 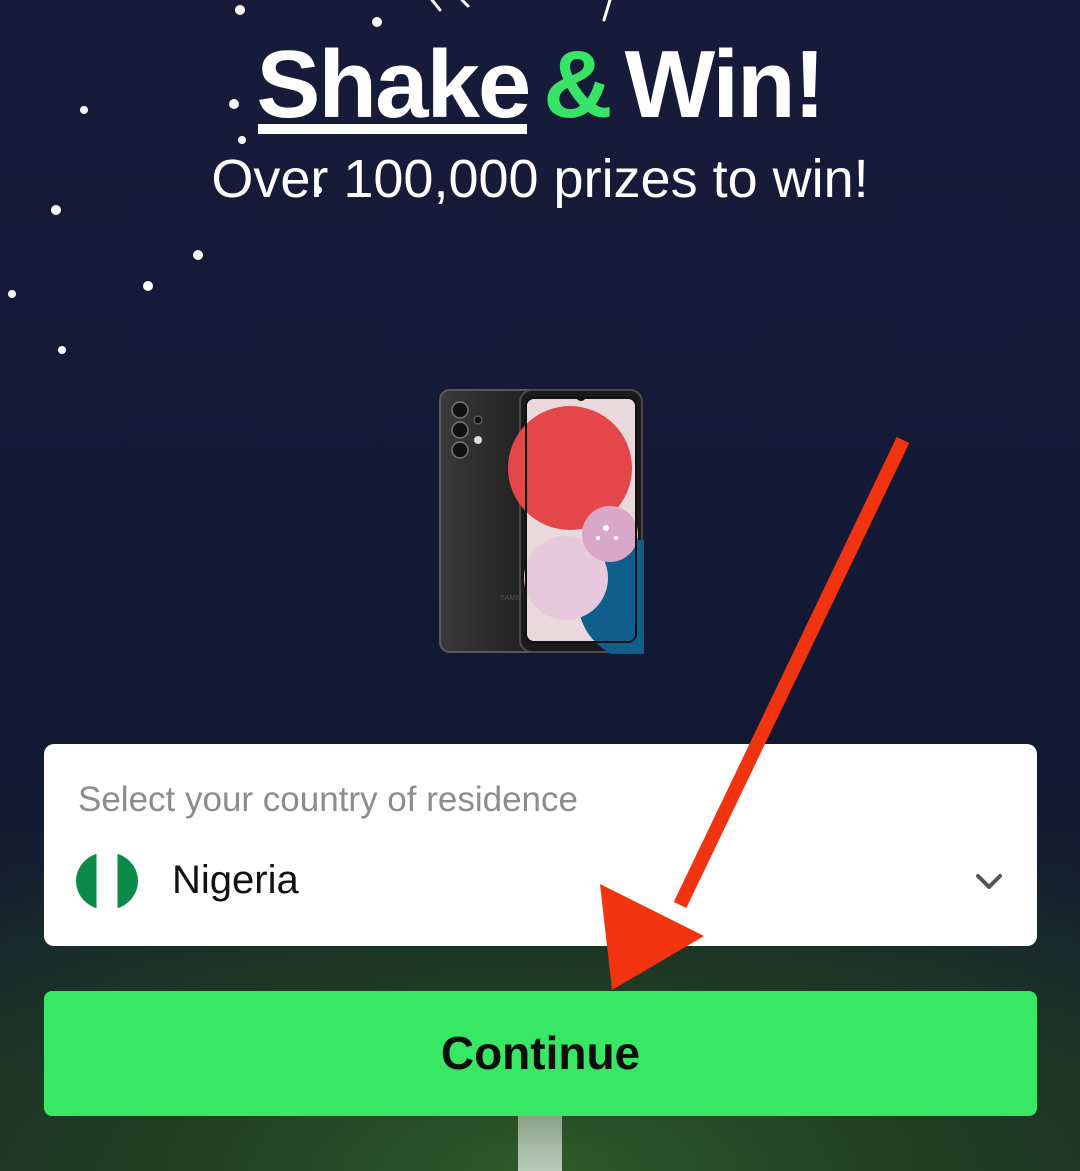 I want to click on smartphone-prize-icon: SAMSUNG, so click(x=541, y=521).